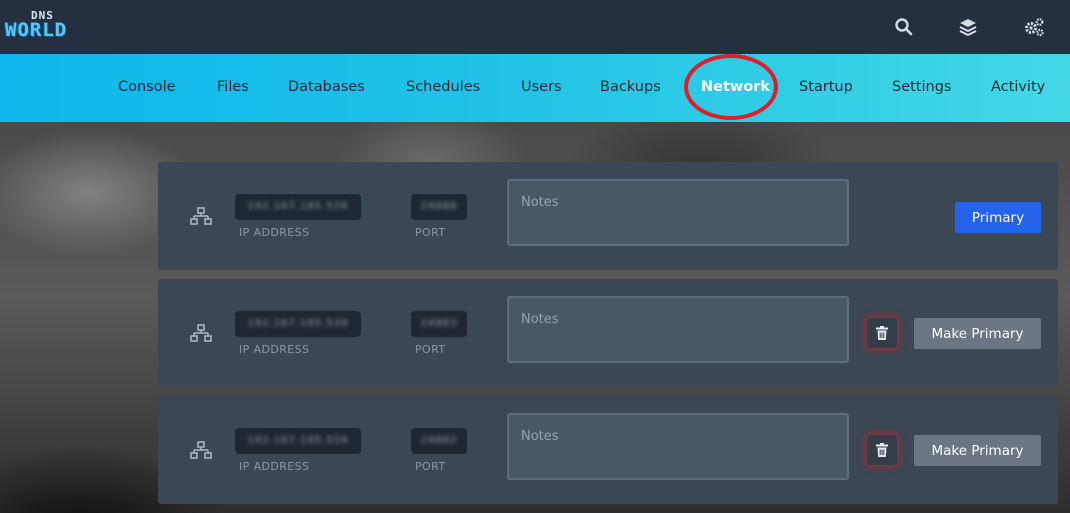 The height and width of the screenshot is (513, 1070). What do you see at coordinates (630, 87) in the screenshot?
I see `tab-backups: Backups` at bounding box center [630, 87].